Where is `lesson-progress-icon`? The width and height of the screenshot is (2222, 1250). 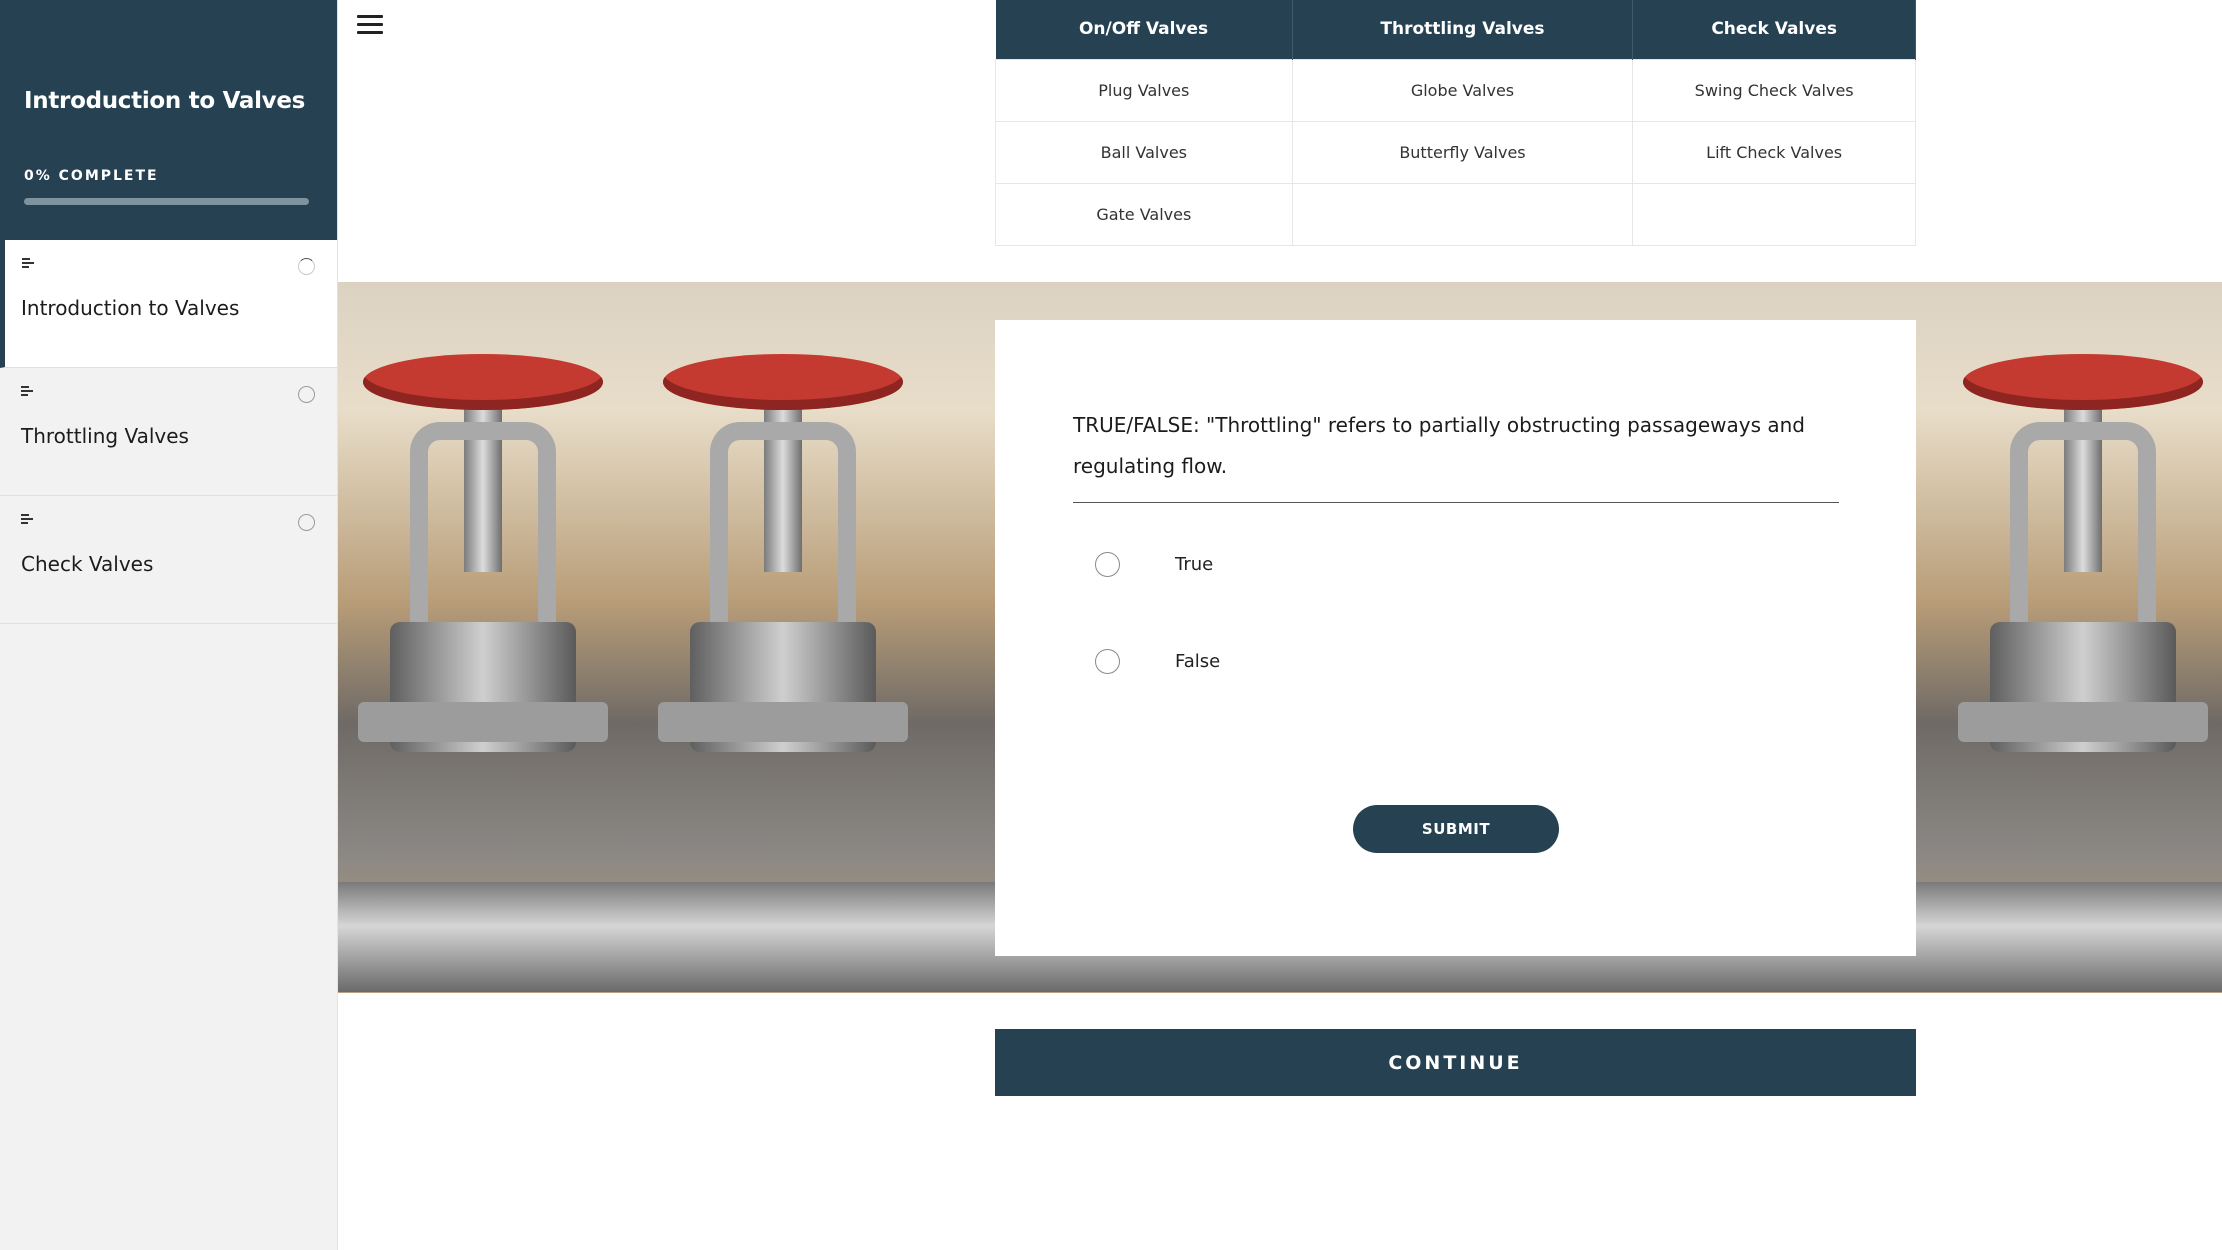
lesson-progress-icon is located at coordinates (306, 266).